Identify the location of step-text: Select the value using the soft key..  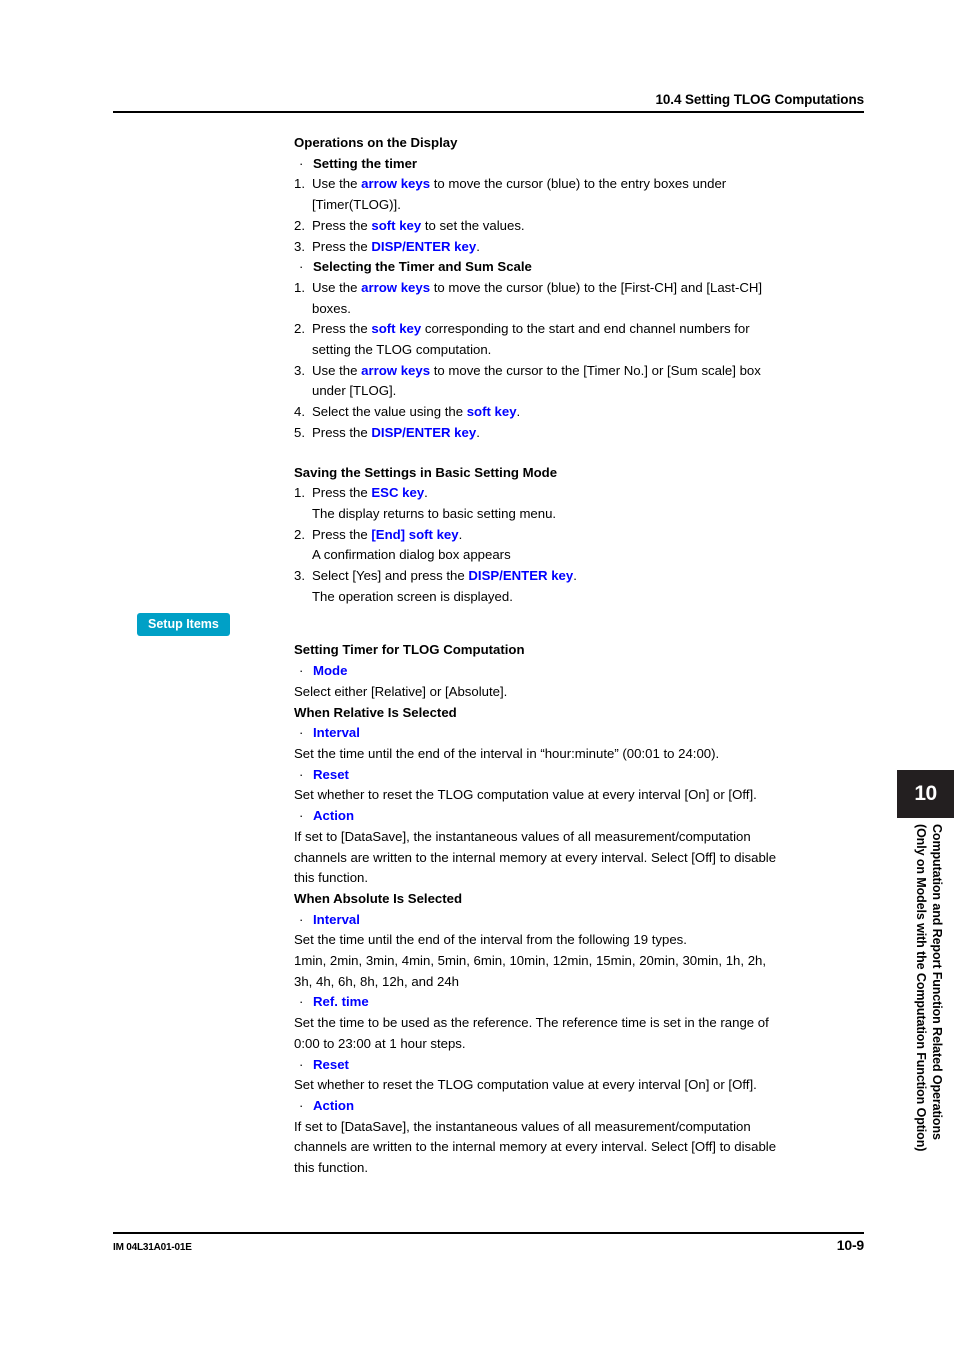
(588, 412).